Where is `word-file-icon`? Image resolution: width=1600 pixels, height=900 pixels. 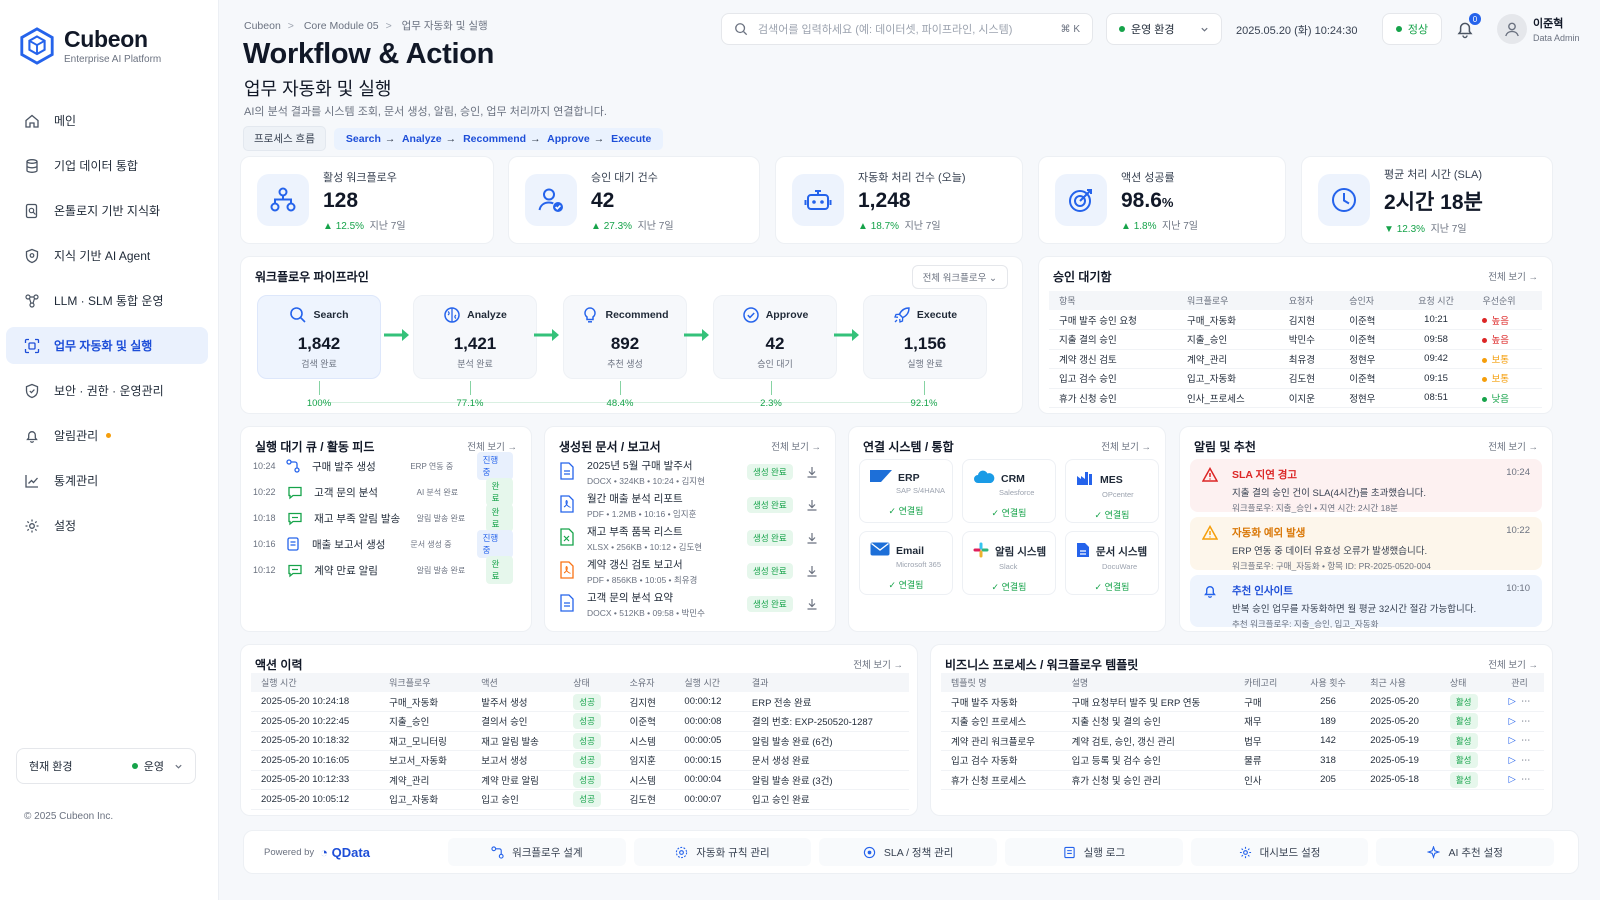
word-file-icon is located at coordinates (570, 472).